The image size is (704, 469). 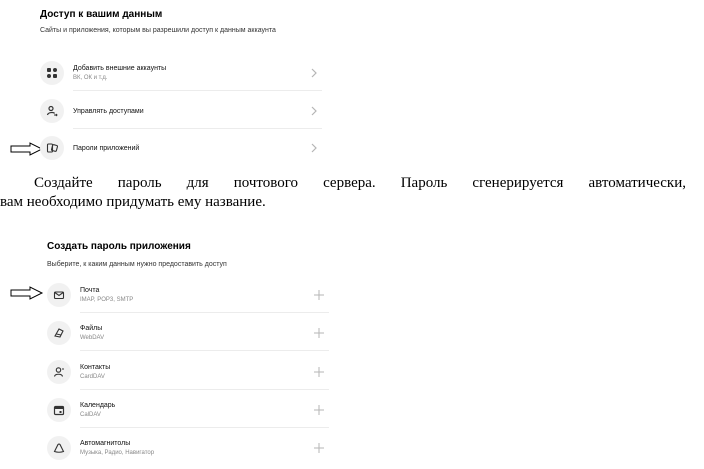 What do you see at coordinates (119, 246) in the screenshot?
I see `create-title: Создать пароль приложения` at bounding box center [119, 246].